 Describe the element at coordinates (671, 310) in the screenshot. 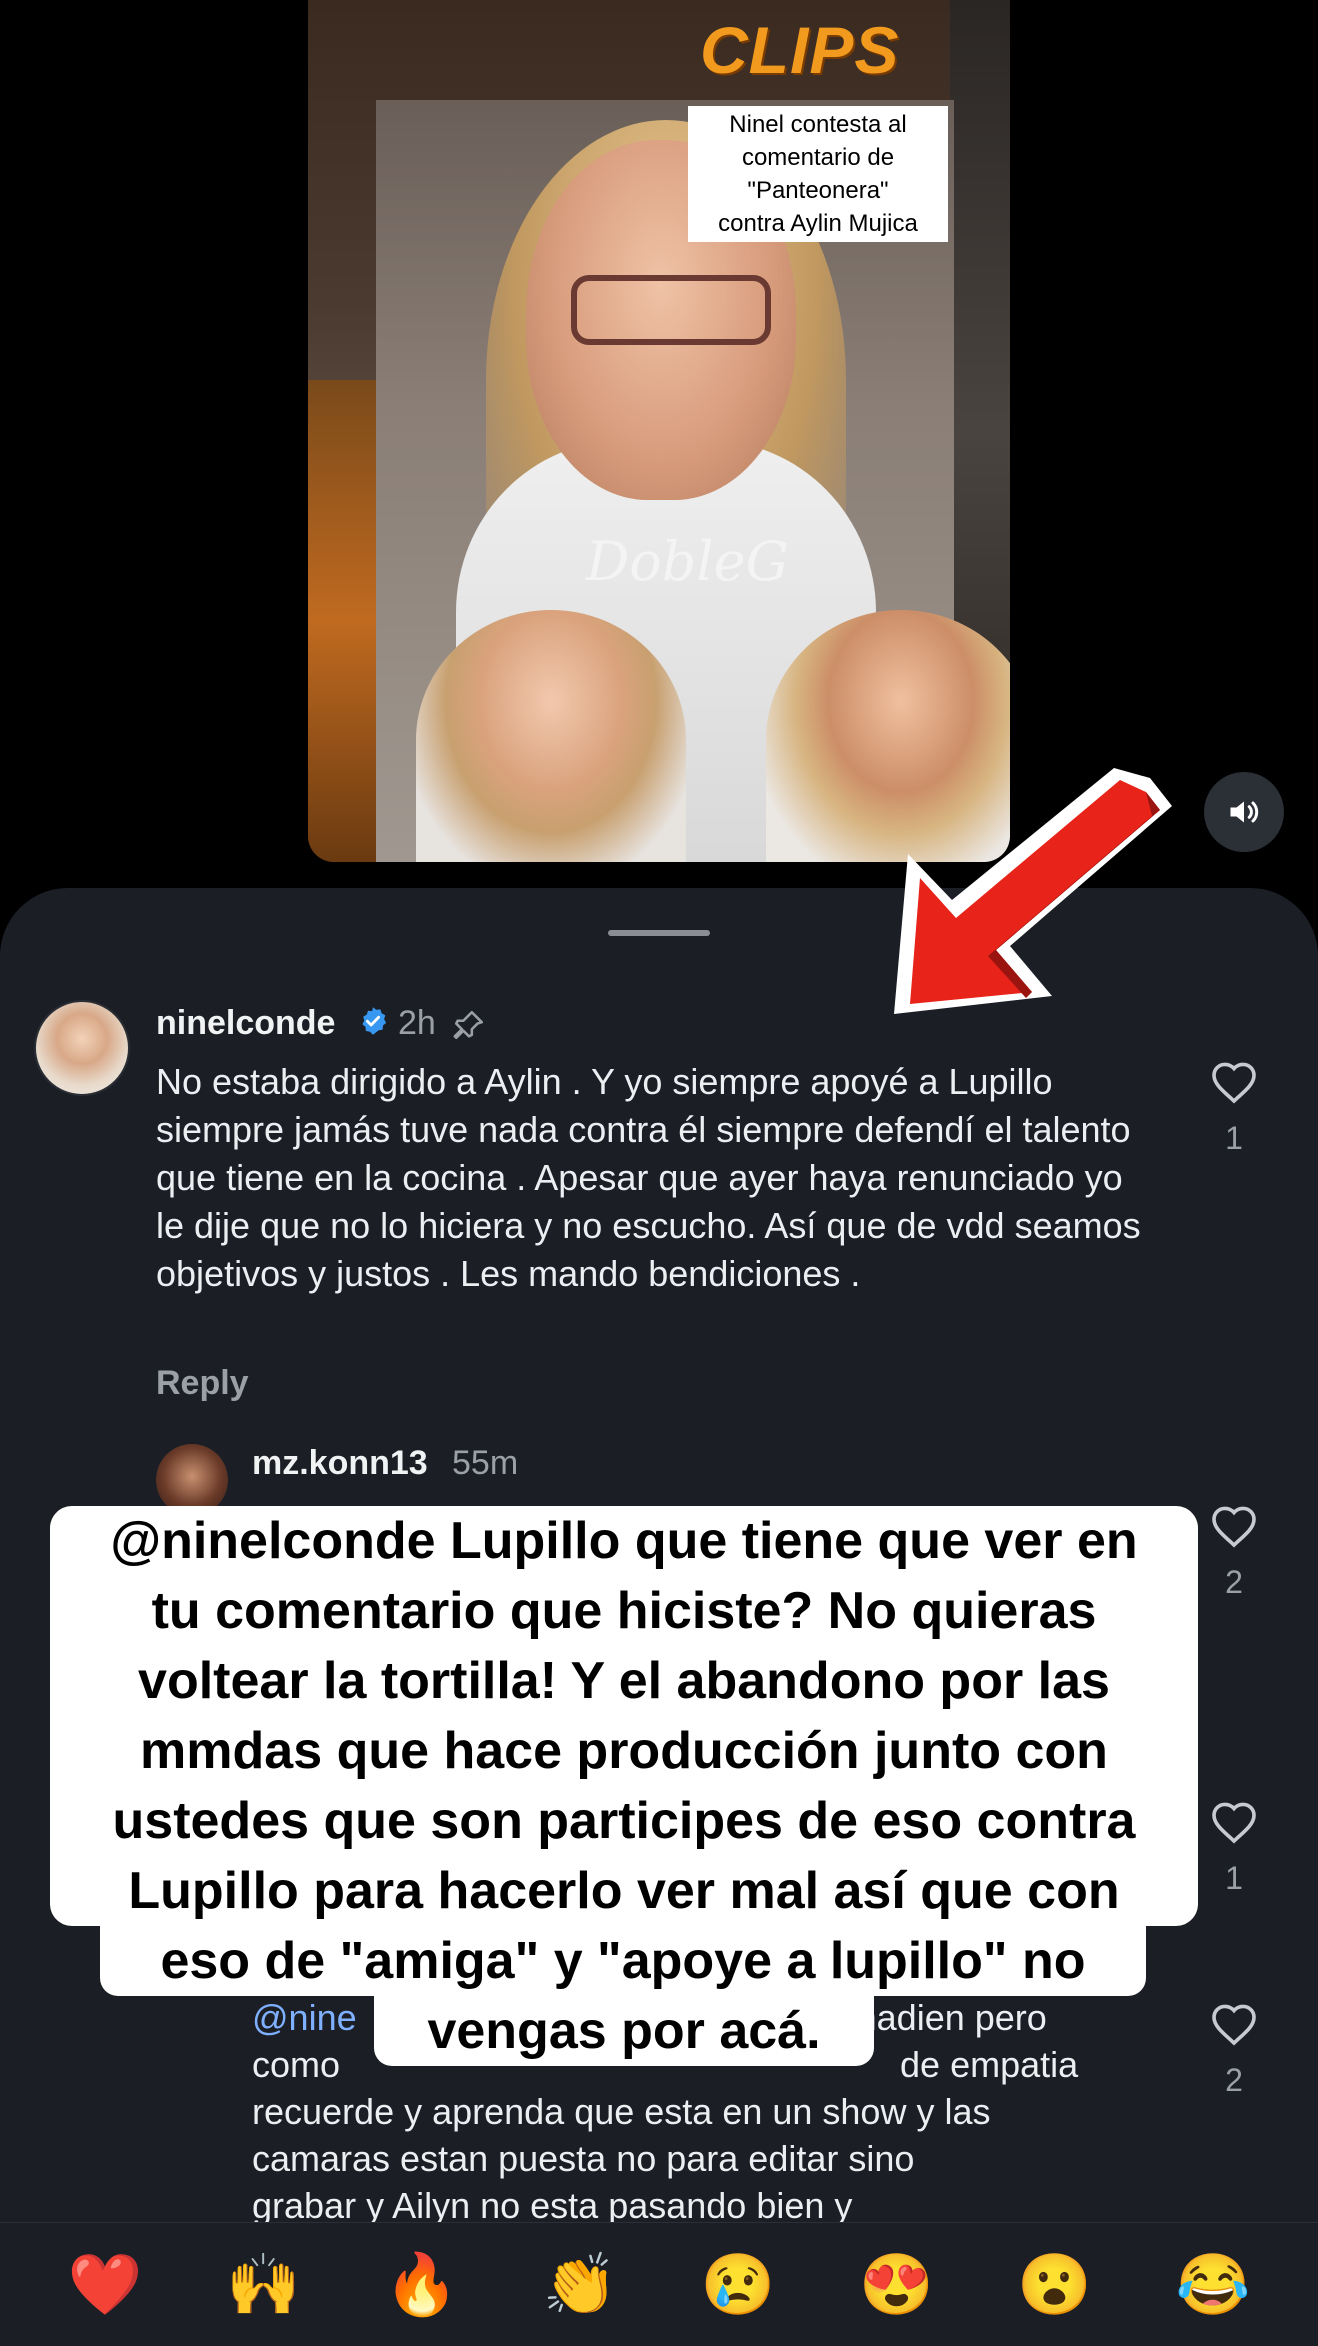

I see `person-glasses` at that location.